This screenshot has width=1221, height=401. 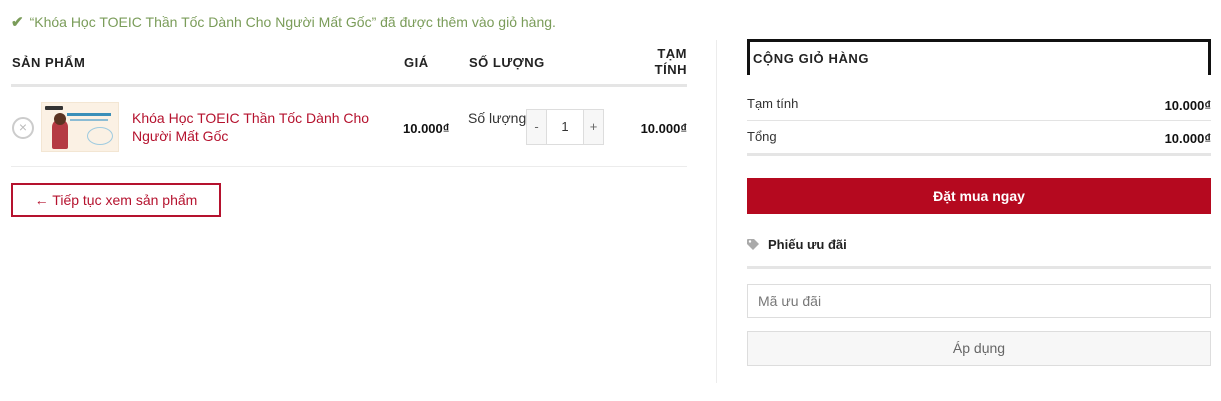 What do you see at coordinates (762, 136) in the screenshot?
I see `total-label: Tổng` at bounding box center [762, 136].